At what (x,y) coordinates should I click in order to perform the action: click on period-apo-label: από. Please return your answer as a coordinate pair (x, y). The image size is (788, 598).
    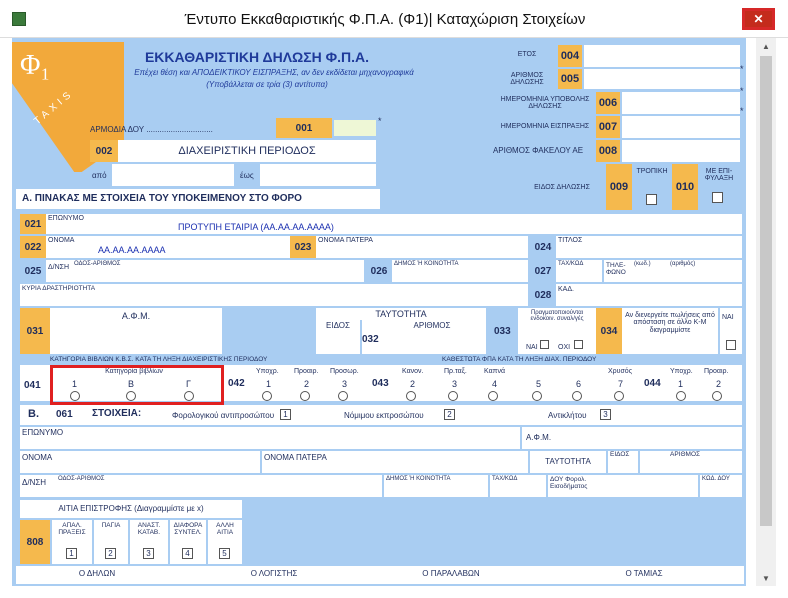
    Looking at the image, I should click on (99, 175).